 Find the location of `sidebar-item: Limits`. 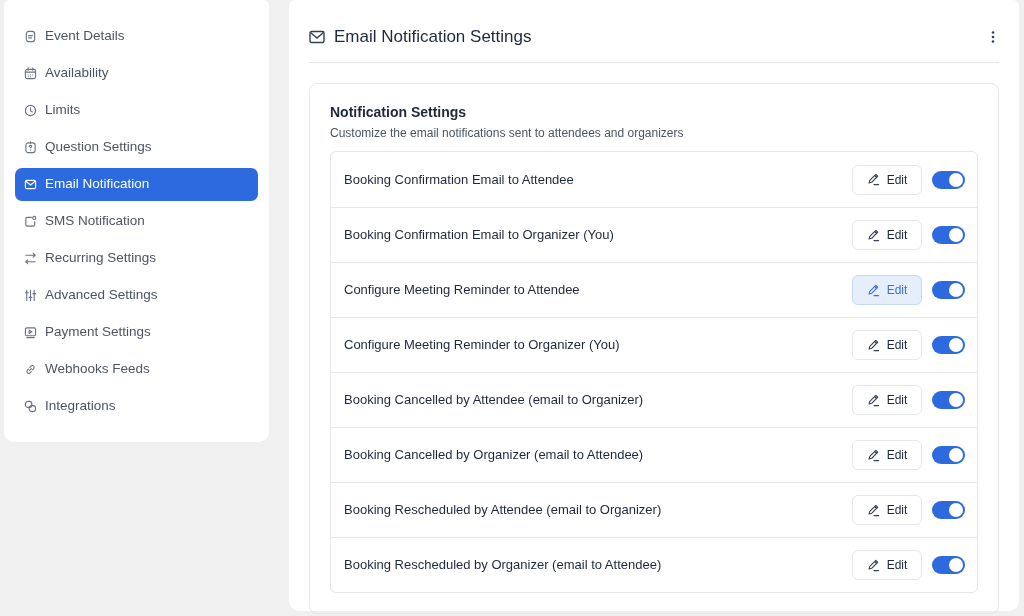

sidebar-item: Limits is located at coordinates (136, 110).